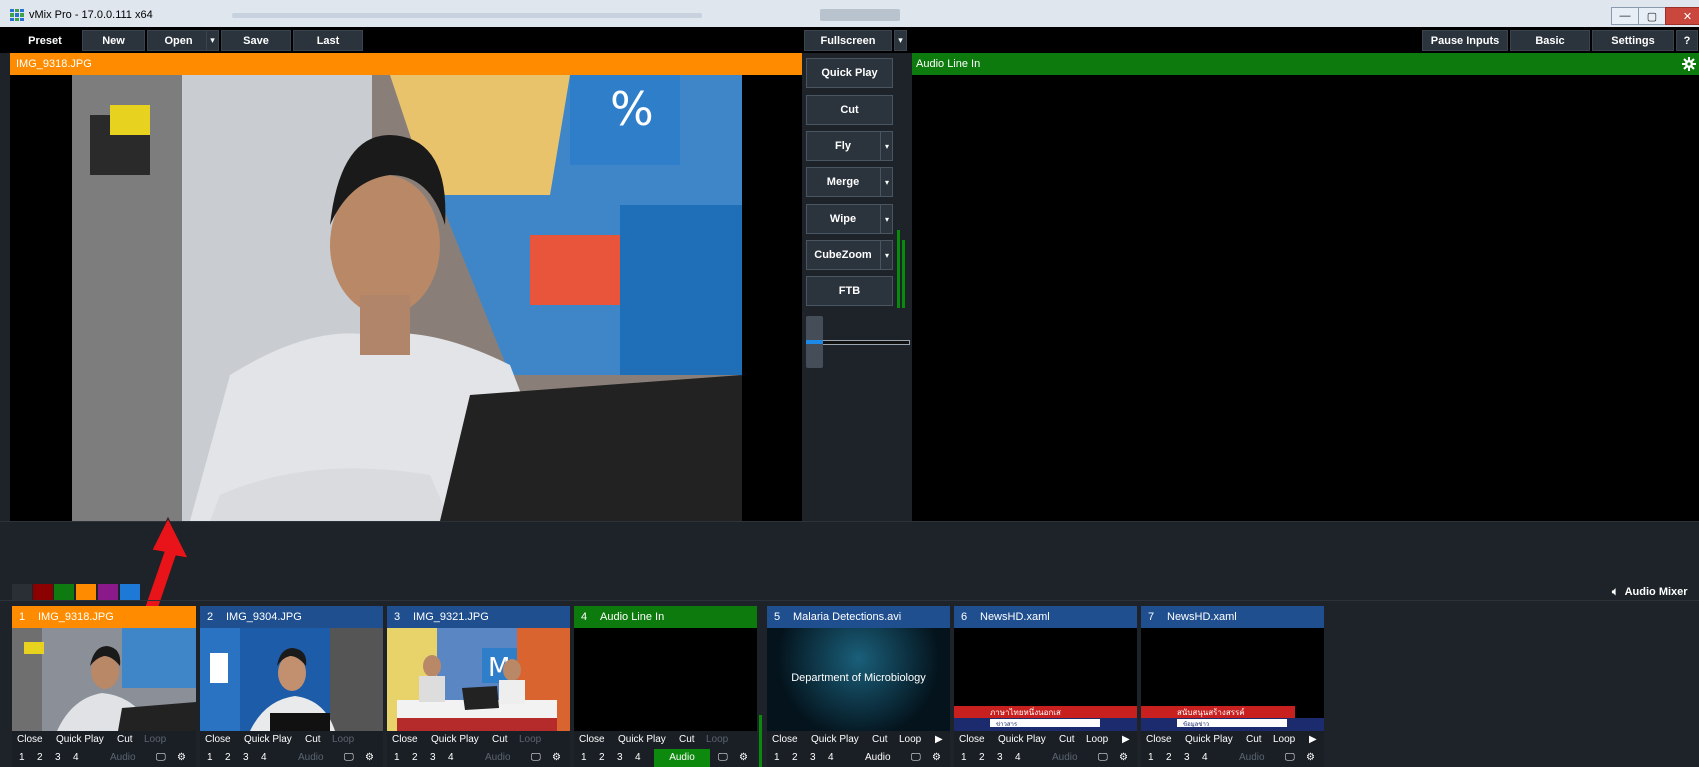 The height and width of the screenshot is (767, 1699). What do you see at coordinates (886, 146) in the screenshot?
I see `fly-dropdown-button: ▾` at bounding box center [886, 146].